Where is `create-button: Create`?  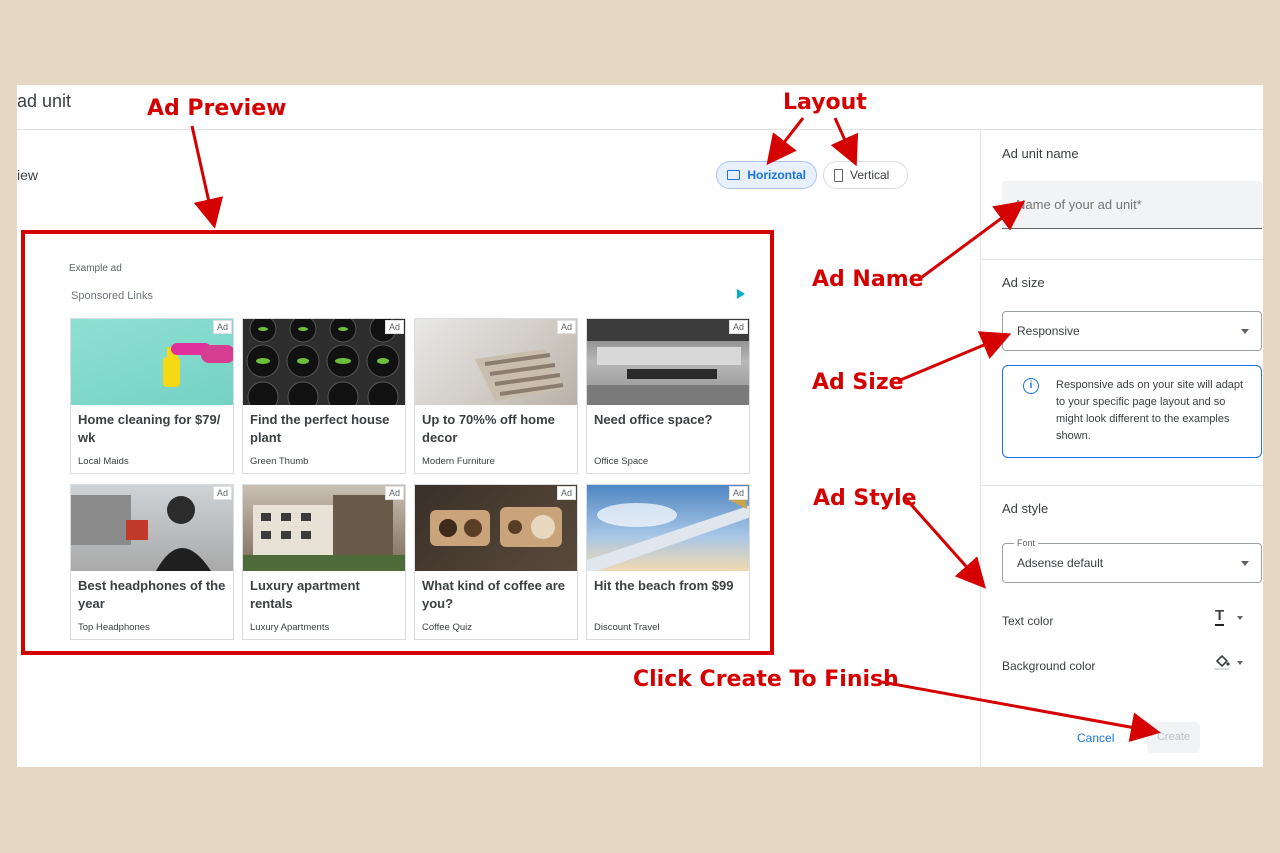 create-button: Create is located at coordinates (1173, 737).